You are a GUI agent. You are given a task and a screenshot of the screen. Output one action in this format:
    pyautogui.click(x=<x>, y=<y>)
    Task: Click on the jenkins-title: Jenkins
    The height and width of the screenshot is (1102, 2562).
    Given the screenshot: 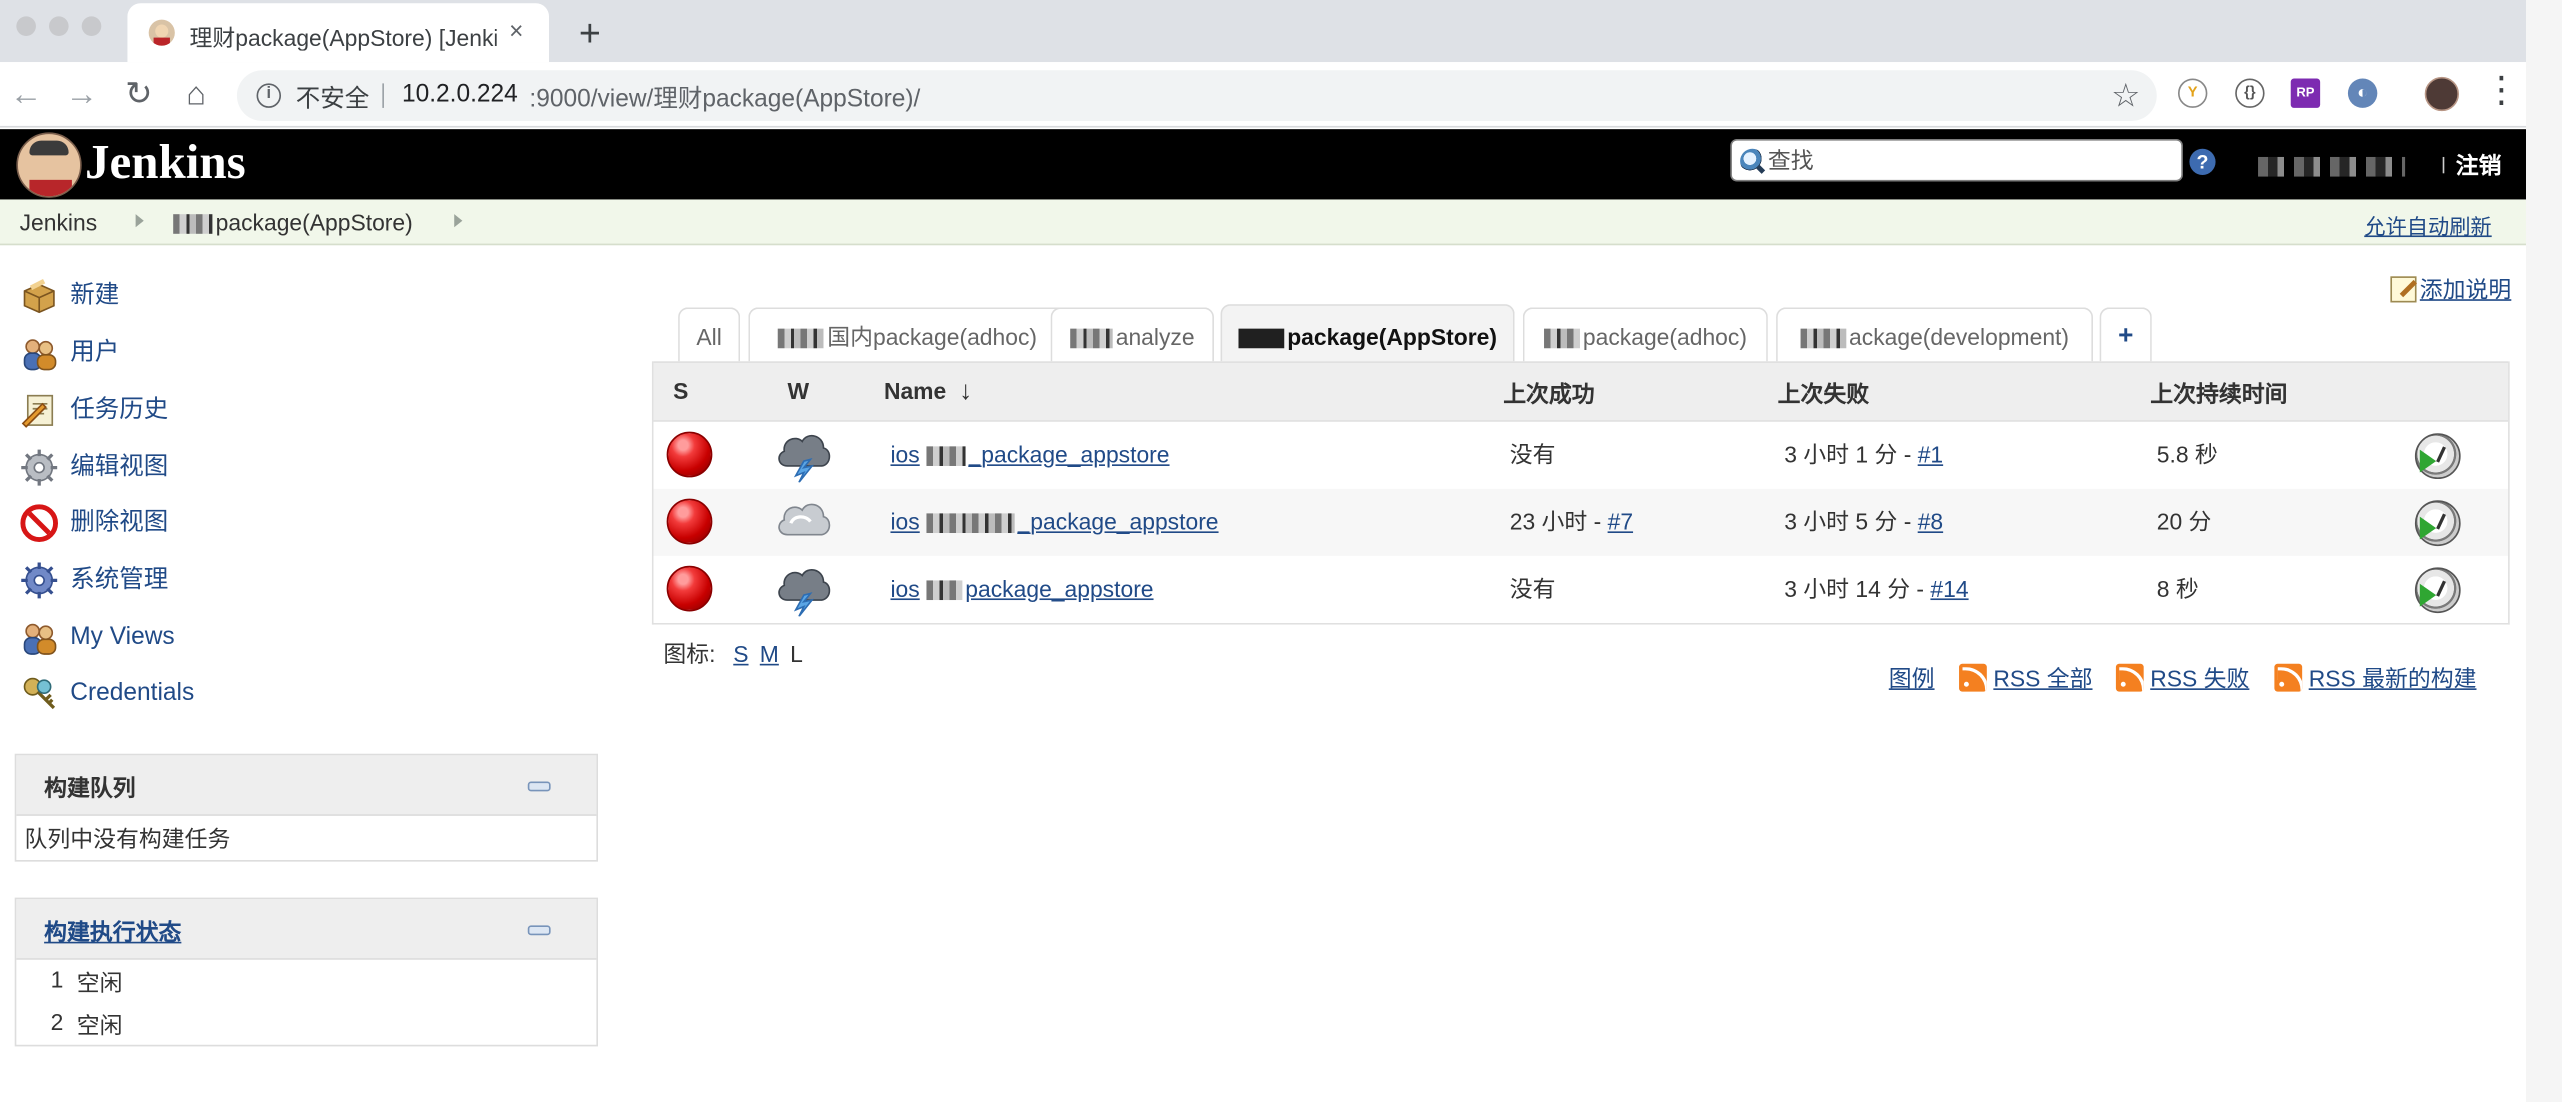 What is the action you would take?
    pyautogui.click(x=165, y=163)
    